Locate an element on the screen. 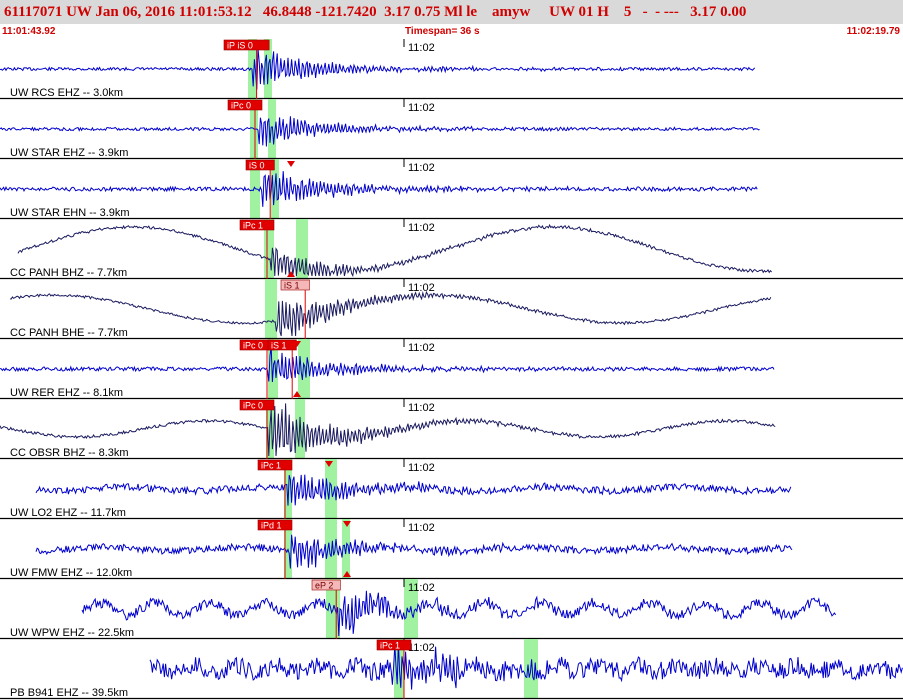 The image size is (903, 700). trace-panel: 11:02 iS 1 CC PANH BHE -- 7.7km is located at coordinates (451, 309).